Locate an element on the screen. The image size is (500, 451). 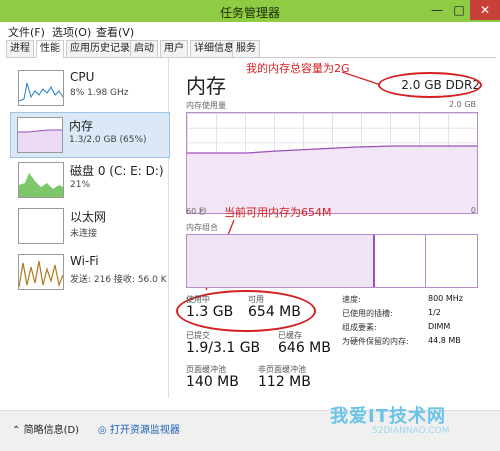
paged-pool-value: 140 MB is located at coordinates (212, 382).